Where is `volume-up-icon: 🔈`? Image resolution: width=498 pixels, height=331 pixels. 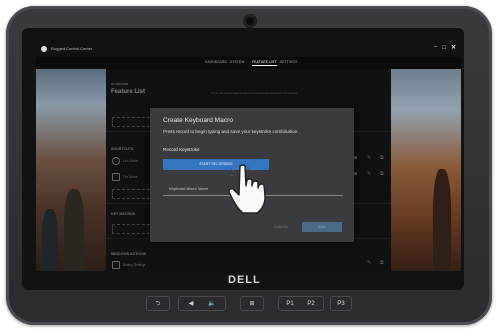
volume-up-icon: 🔈 is located at coordinates (212, 304).